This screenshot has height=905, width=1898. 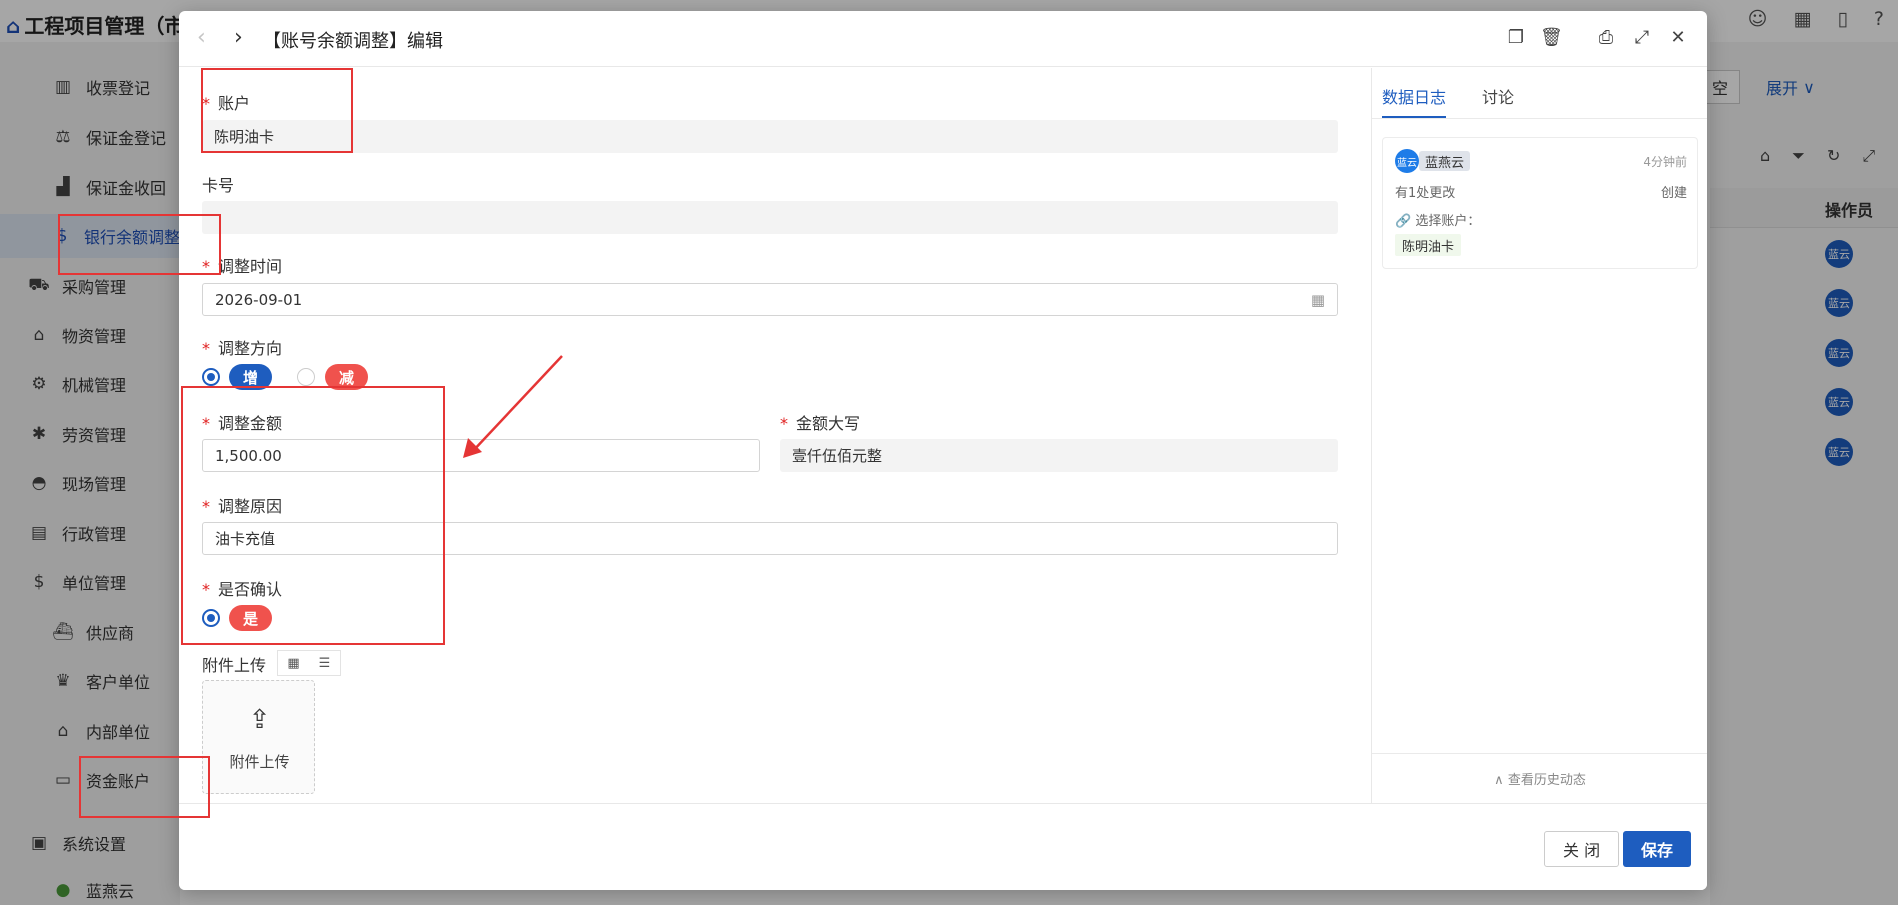 I want to click on log-value: 陈明油卡, so click(x=1428, y=245).